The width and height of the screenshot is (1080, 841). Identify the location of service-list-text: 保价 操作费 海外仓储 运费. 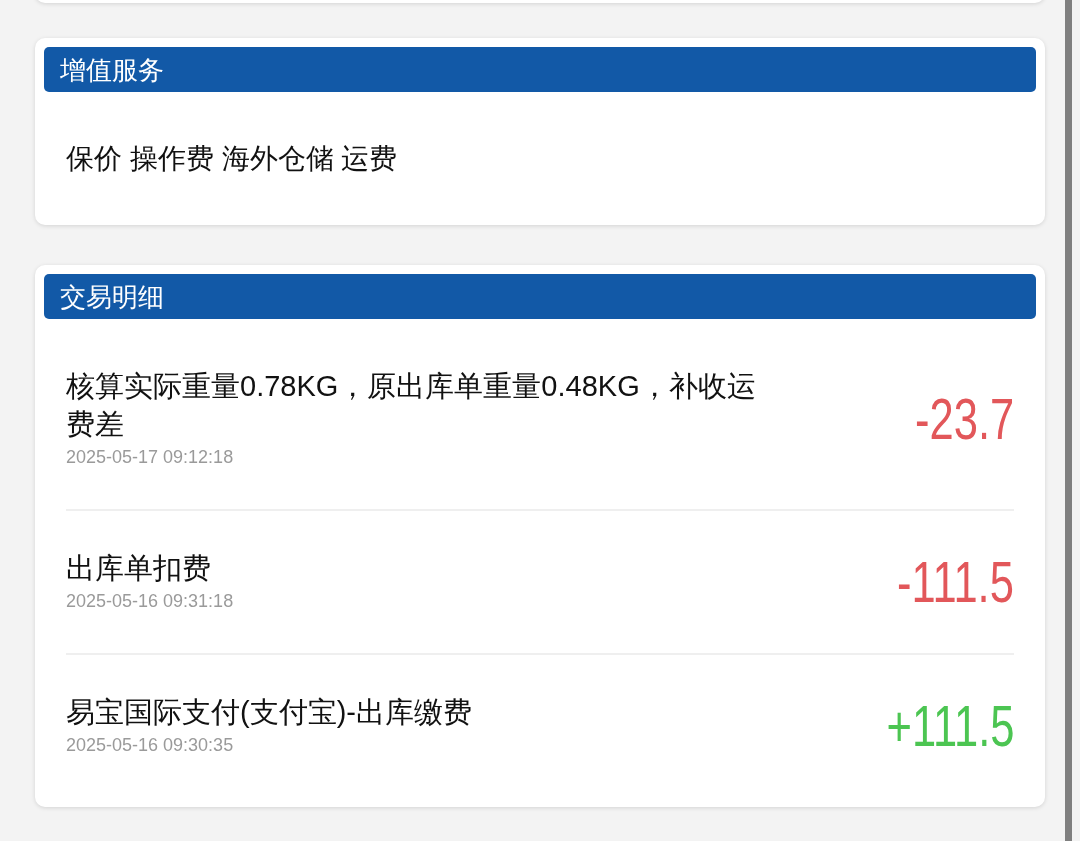
(232, 158).